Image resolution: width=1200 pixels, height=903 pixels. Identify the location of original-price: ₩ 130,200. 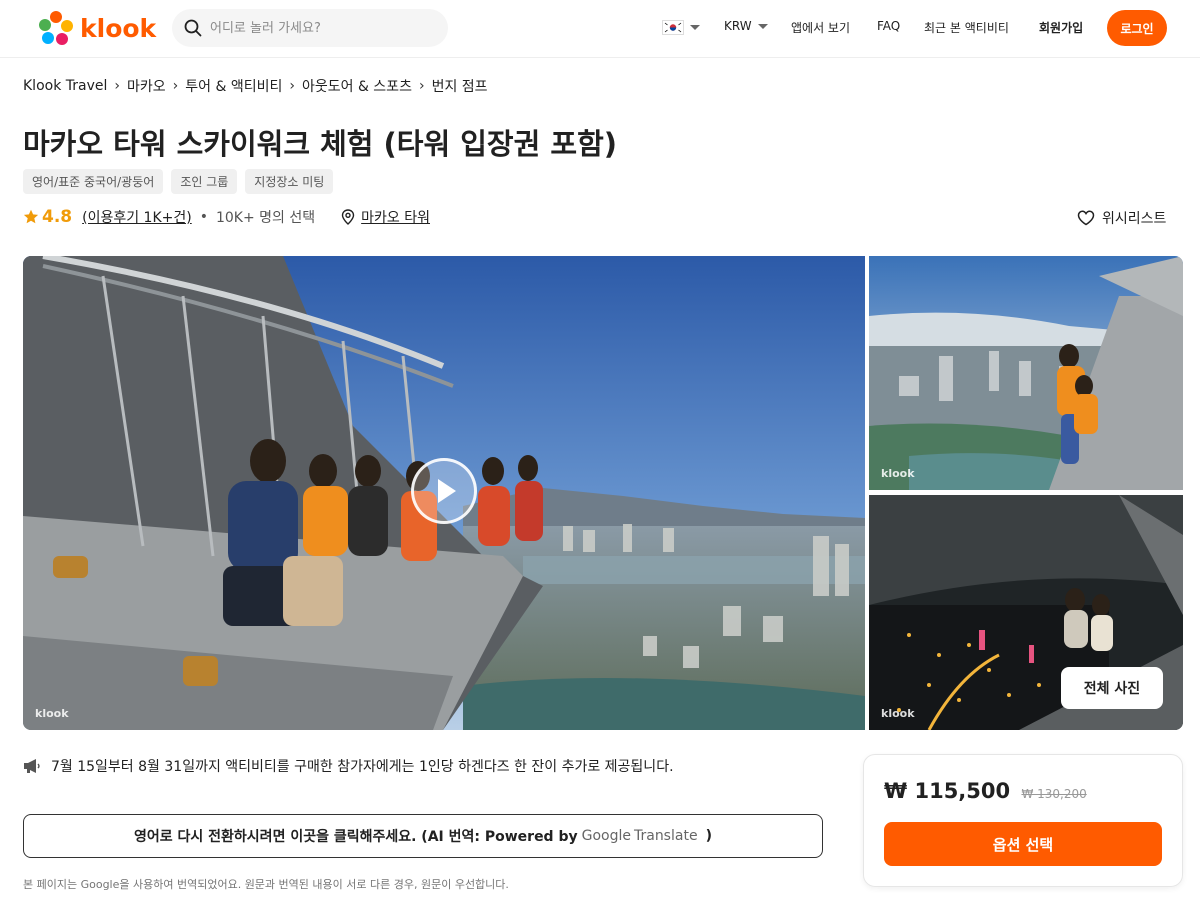
(1054, 794).